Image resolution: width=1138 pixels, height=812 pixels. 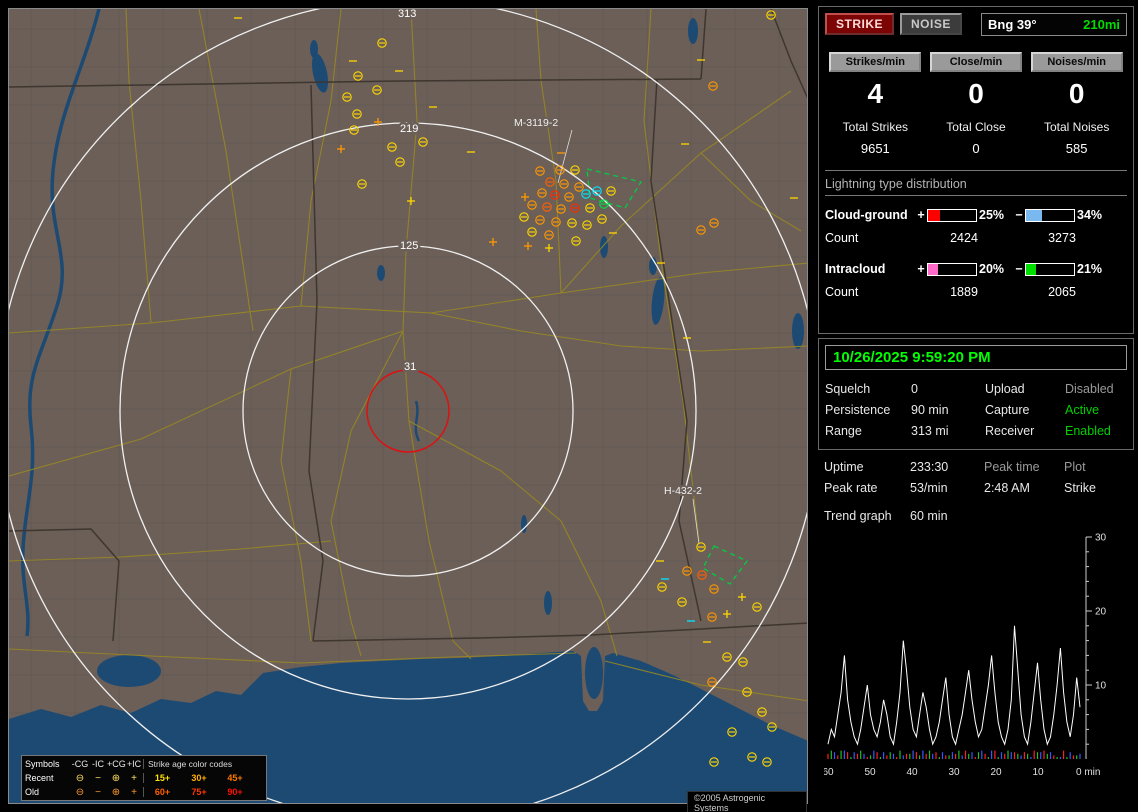 What do you see at coordinates (1007, 410) in the screenshot?
I see `capture-label: Capture` at bounding box center [1007, 410].